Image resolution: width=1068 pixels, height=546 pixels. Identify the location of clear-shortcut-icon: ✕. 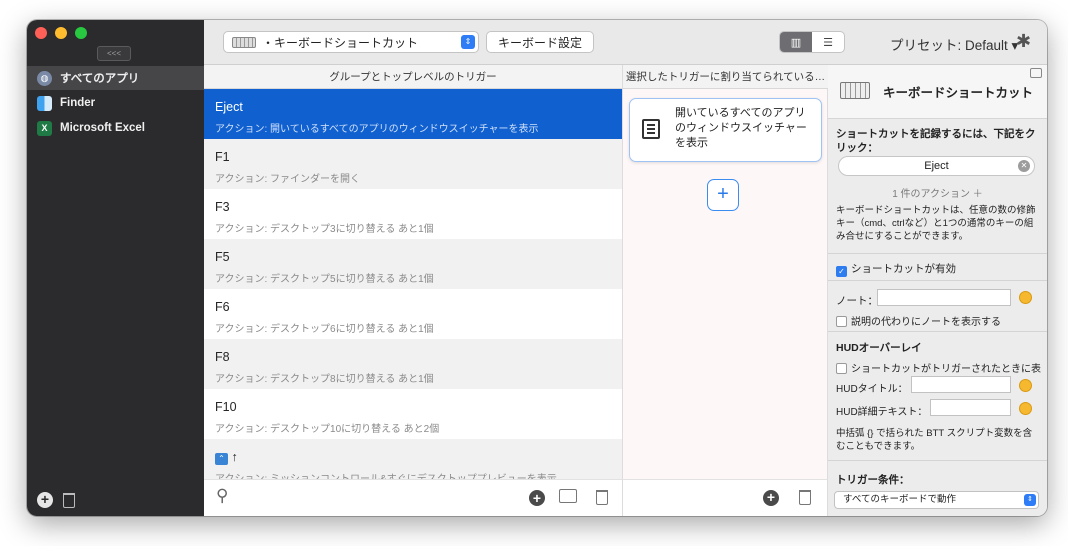
(1024, 166).